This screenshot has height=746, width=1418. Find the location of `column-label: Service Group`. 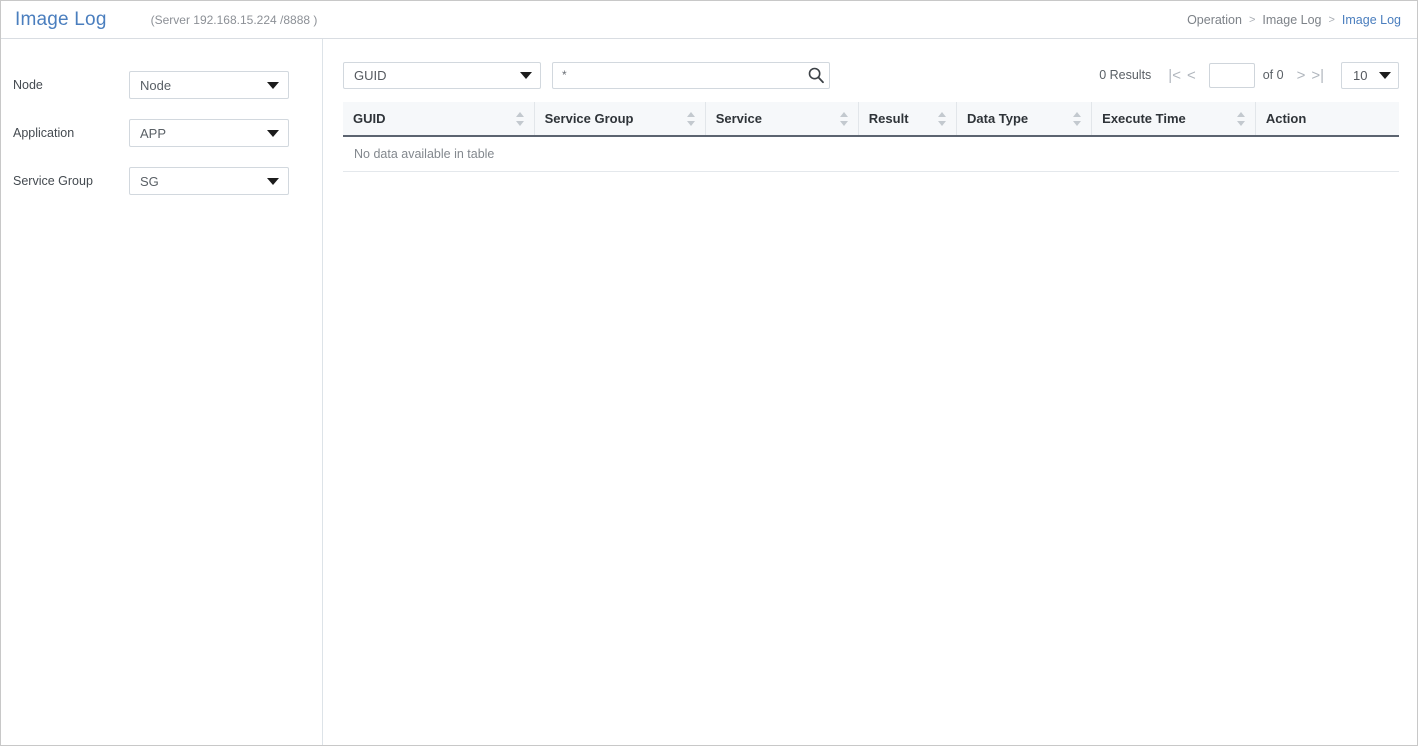

column-label: Service Group is located at coordinates (589, 118).